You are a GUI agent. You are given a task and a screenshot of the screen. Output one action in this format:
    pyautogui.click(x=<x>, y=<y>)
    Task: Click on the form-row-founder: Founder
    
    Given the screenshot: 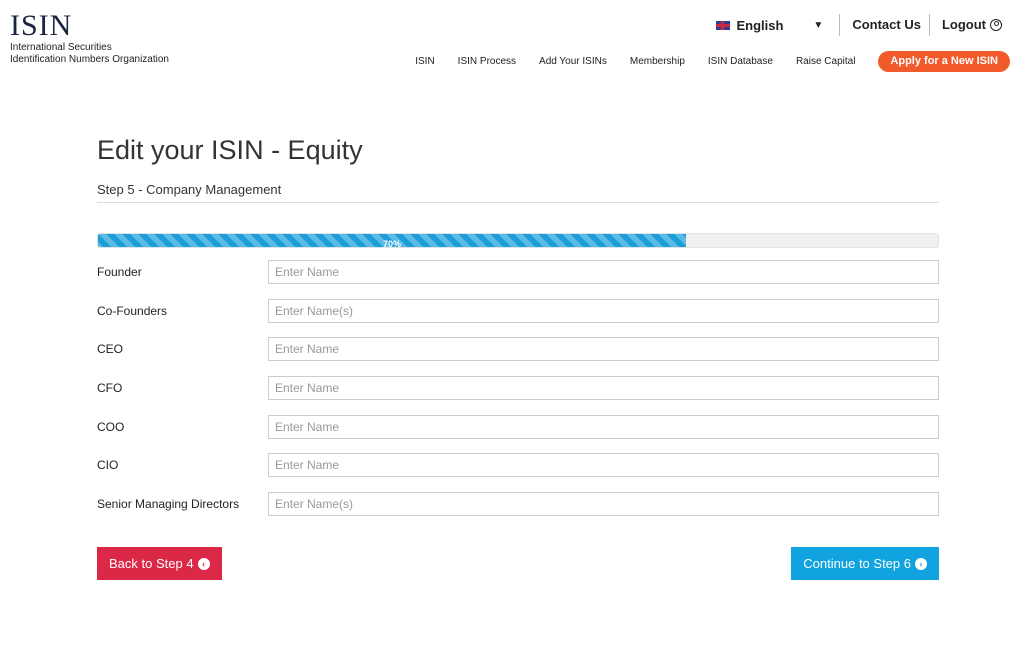 What is the action you would take?
    pyautogui.click(x=518, y=272)
    